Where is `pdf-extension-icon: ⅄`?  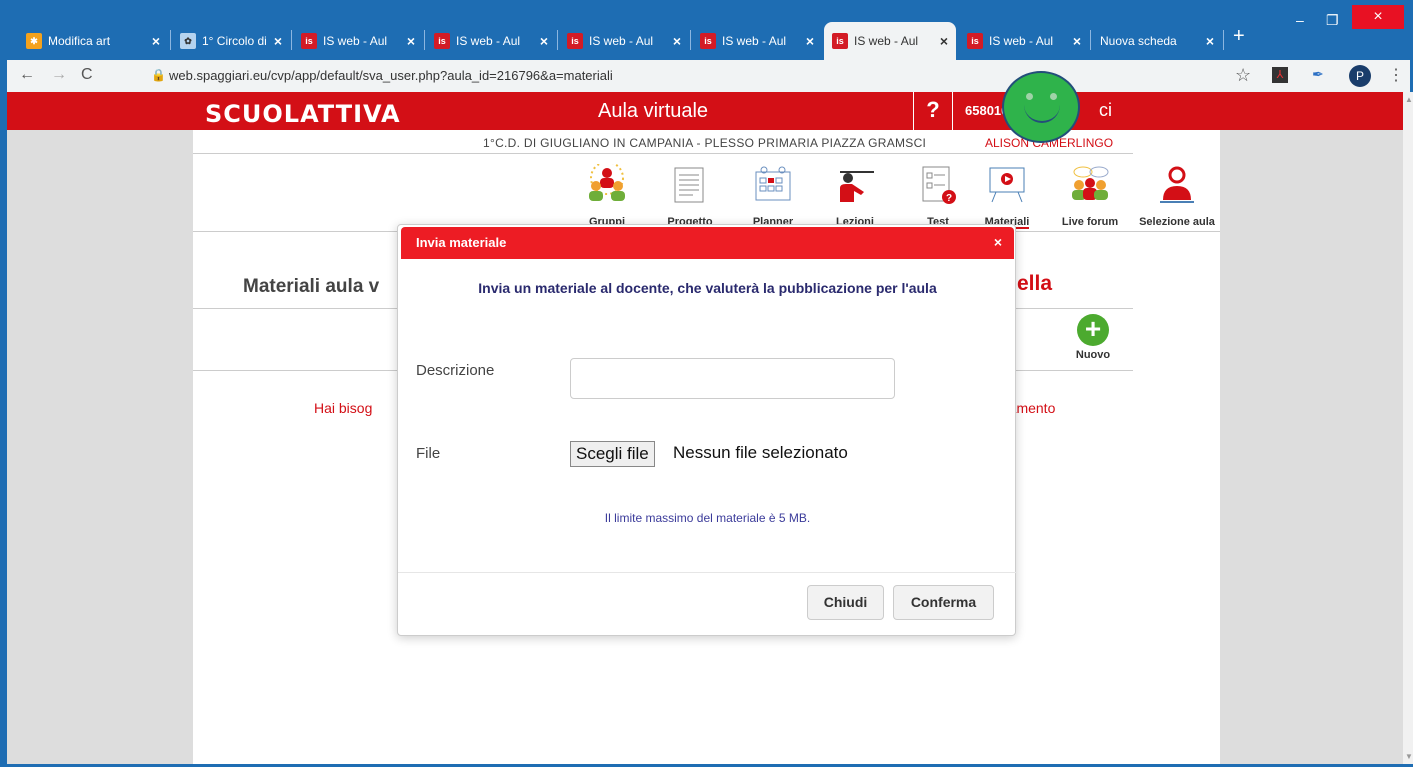
pdf-extension-icon: ⅄ is located at coordinates (1280, 75).